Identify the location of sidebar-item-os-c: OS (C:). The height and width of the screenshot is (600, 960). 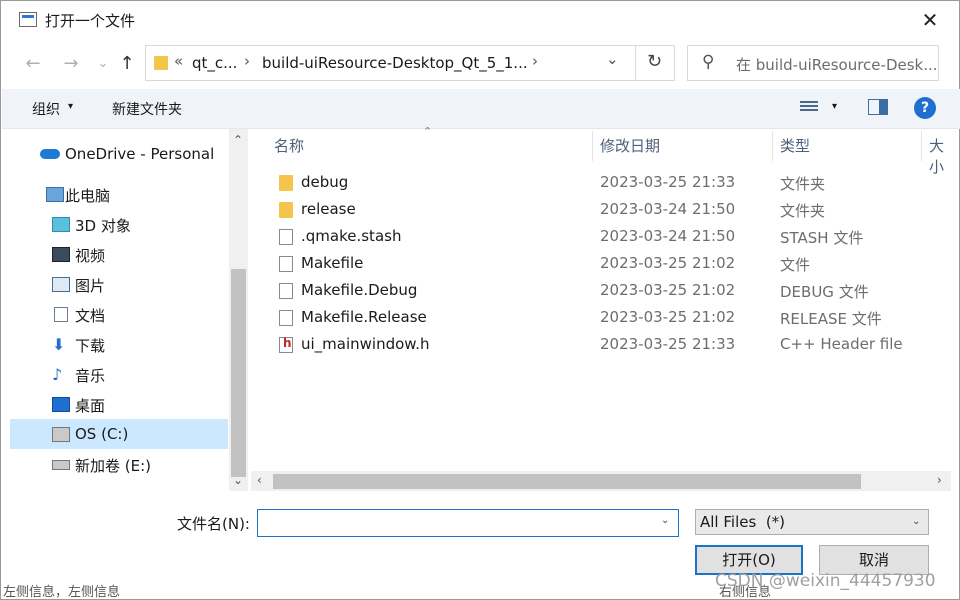
(119, 434).